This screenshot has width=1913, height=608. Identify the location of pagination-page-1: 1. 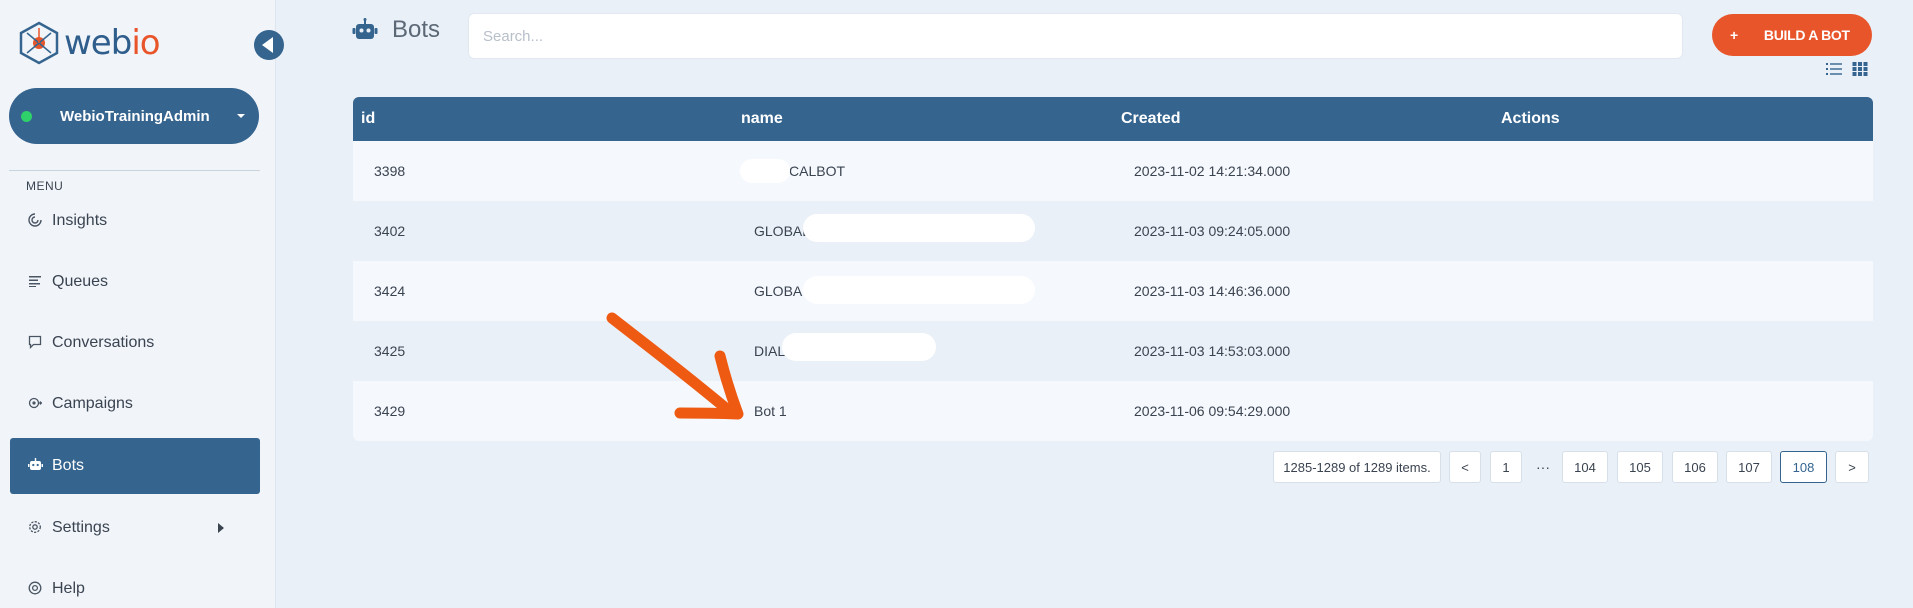
(1506, 467).